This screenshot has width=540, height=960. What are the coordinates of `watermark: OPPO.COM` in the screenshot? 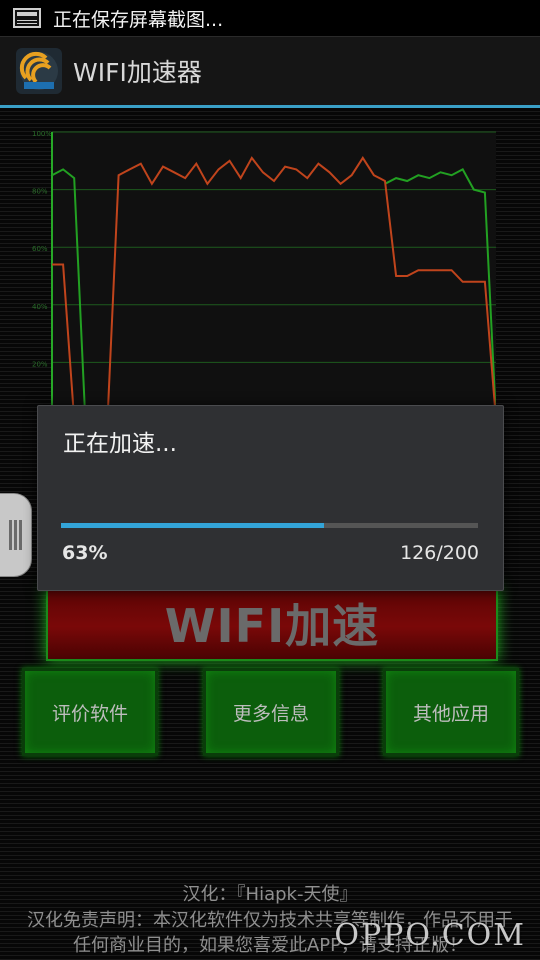 It's located at (430, 935).